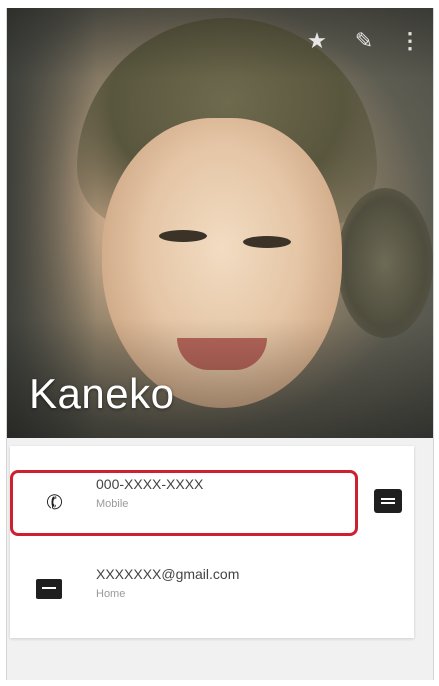  I want to click on photo-eye-left, so click(183, 236).